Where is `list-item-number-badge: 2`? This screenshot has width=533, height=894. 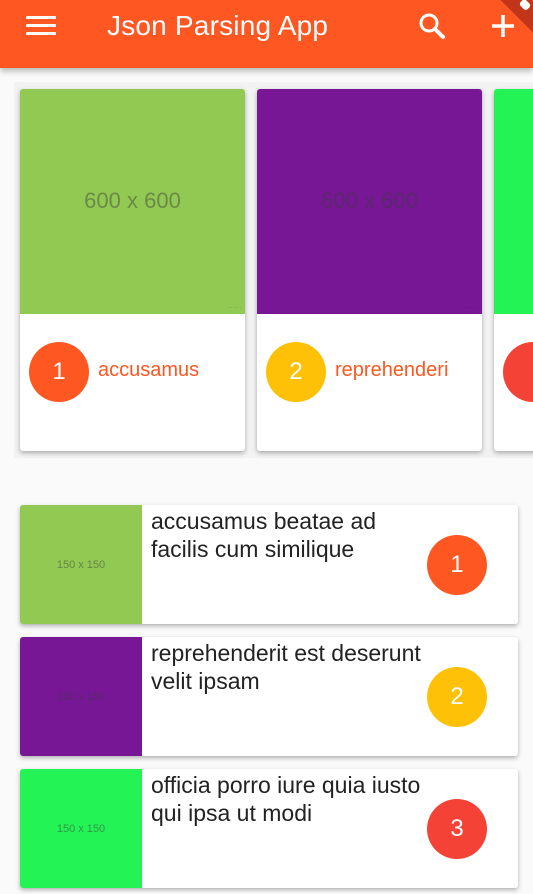 list-item-number-badge: 2 is located at coordinates (457, 697).